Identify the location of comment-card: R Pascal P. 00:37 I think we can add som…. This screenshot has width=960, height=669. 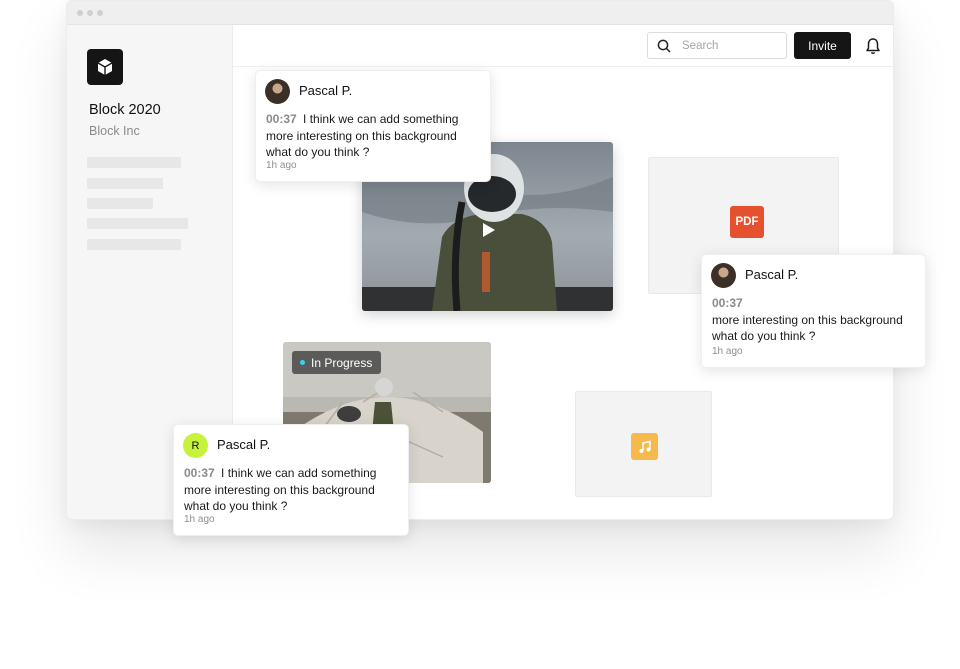
(291, 480).